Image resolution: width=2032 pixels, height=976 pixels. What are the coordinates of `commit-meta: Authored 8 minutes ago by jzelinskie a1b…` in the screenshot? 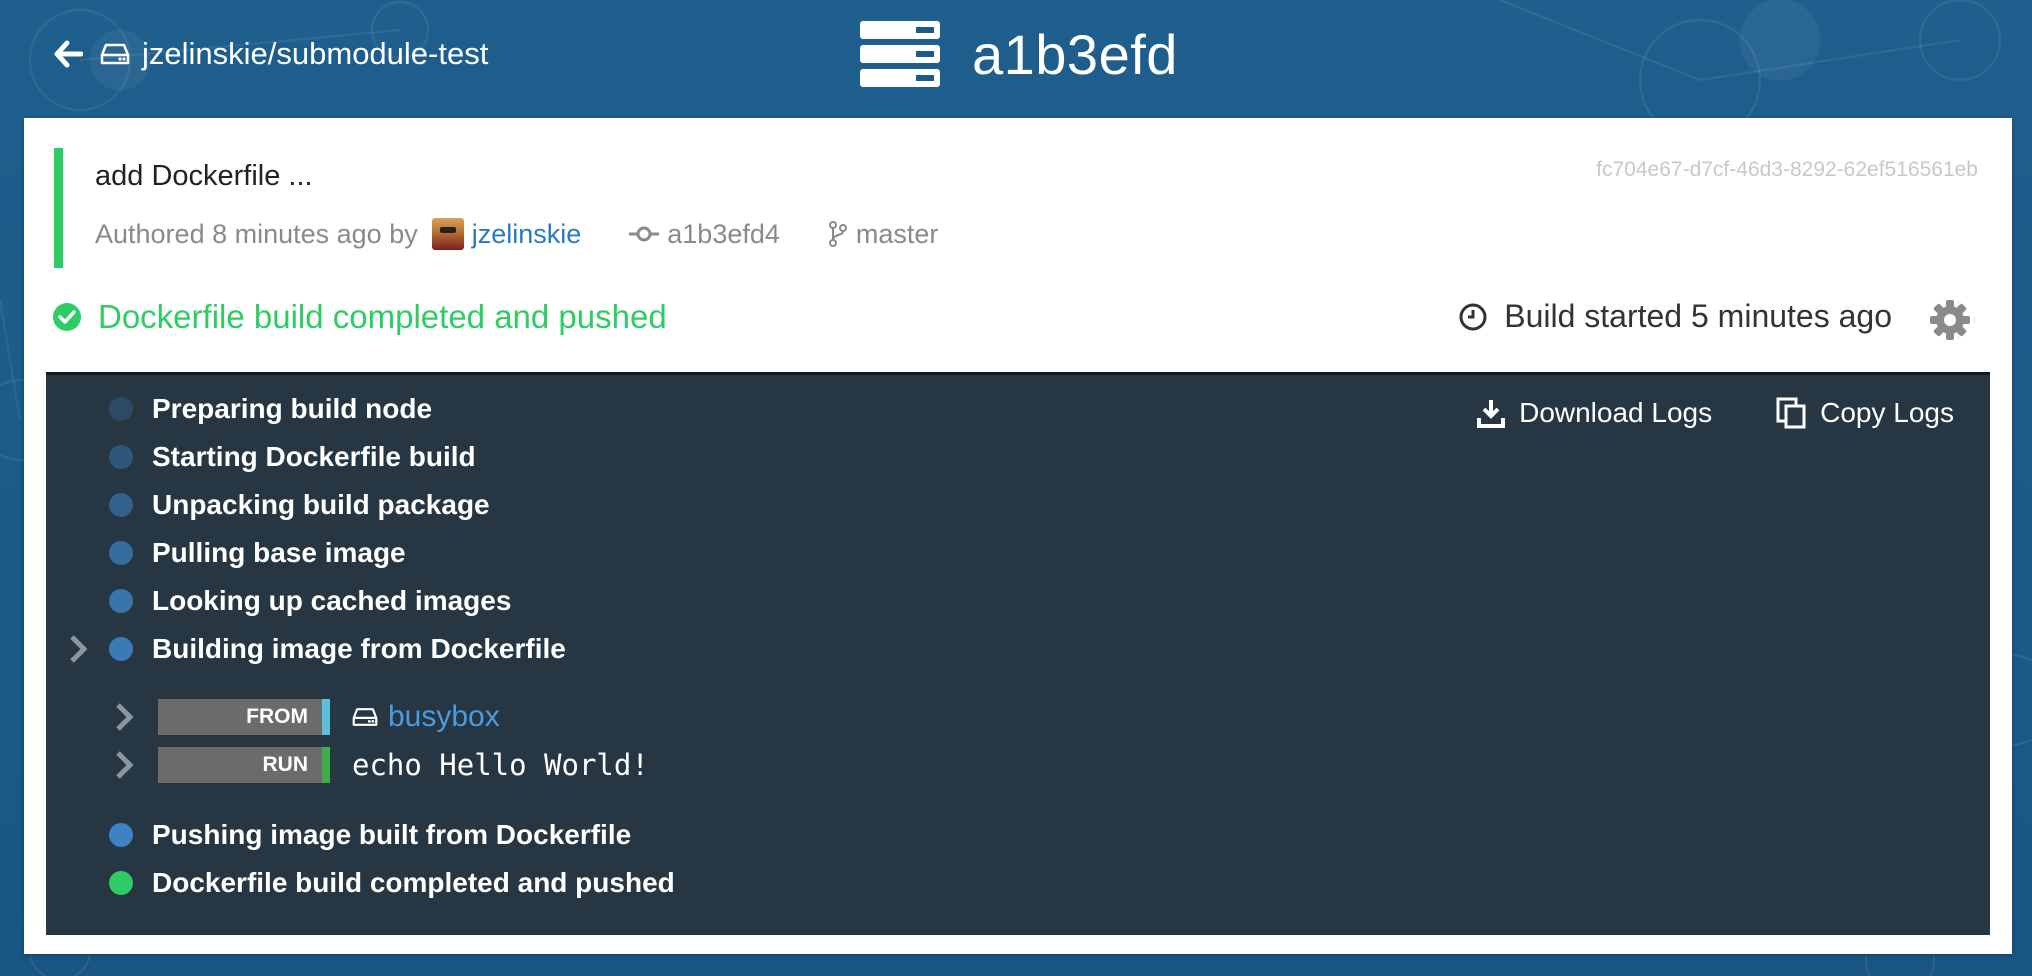 It's located at (516, 234).